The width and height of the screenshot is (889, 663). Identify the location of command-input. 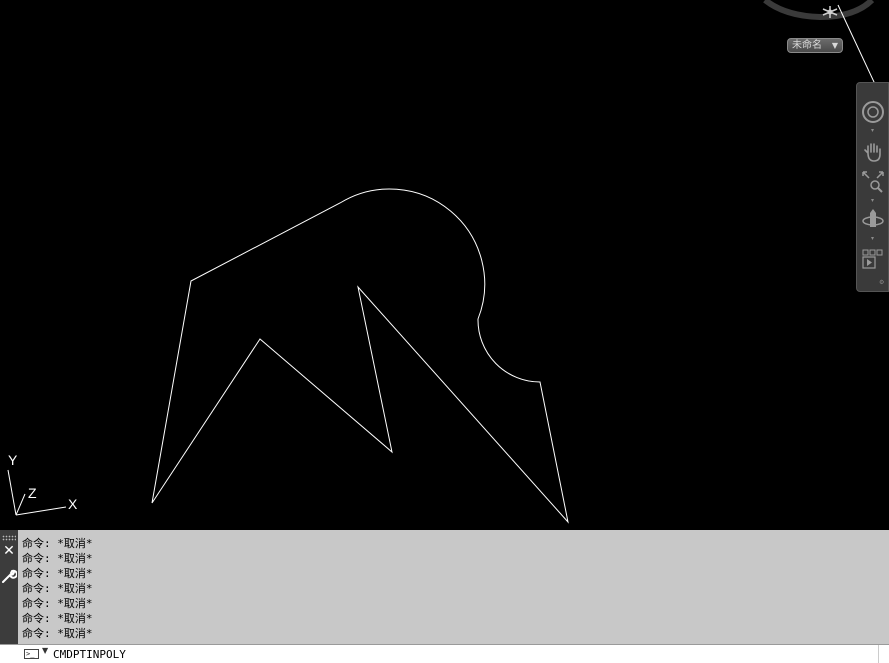
(453, 654).